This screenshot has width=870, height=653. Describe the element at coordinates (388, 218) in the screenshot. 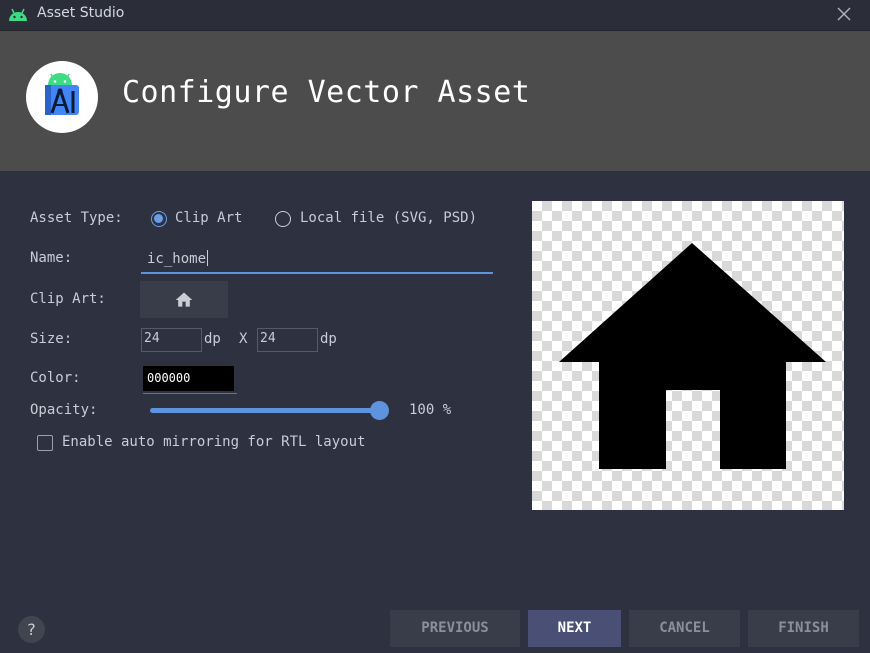

I see `radio-local-file-label: Local file (SVG, PSD)` at that location.